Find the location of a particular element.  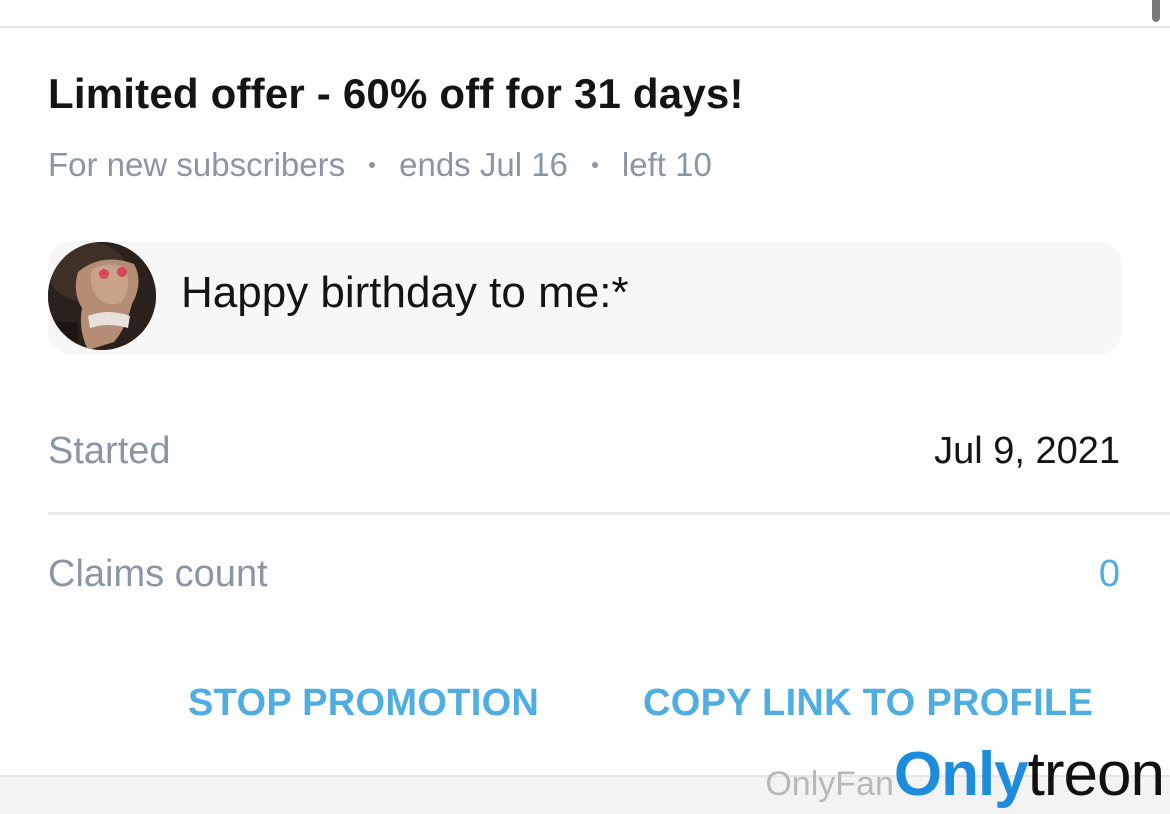

started-label: Started is located at coordinates (109, 451).